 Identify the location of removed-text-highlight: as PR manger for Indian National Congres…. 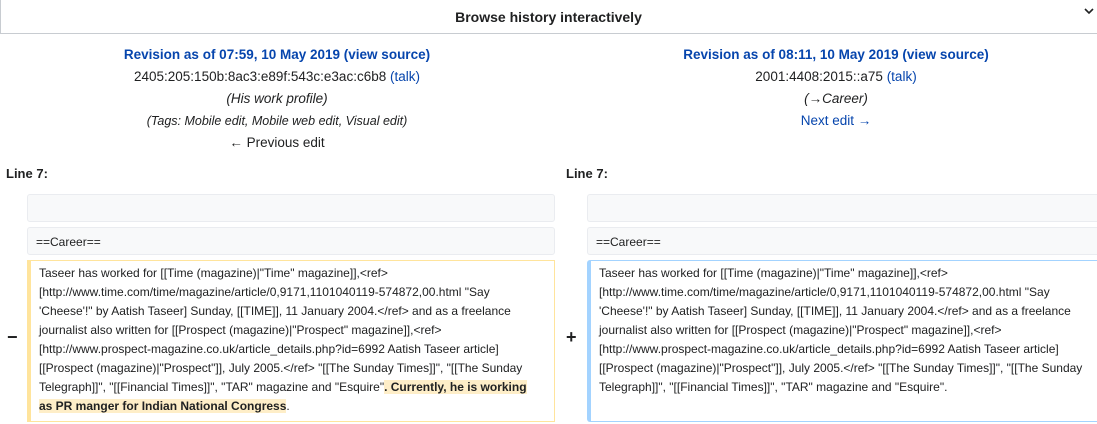
(163, 406).